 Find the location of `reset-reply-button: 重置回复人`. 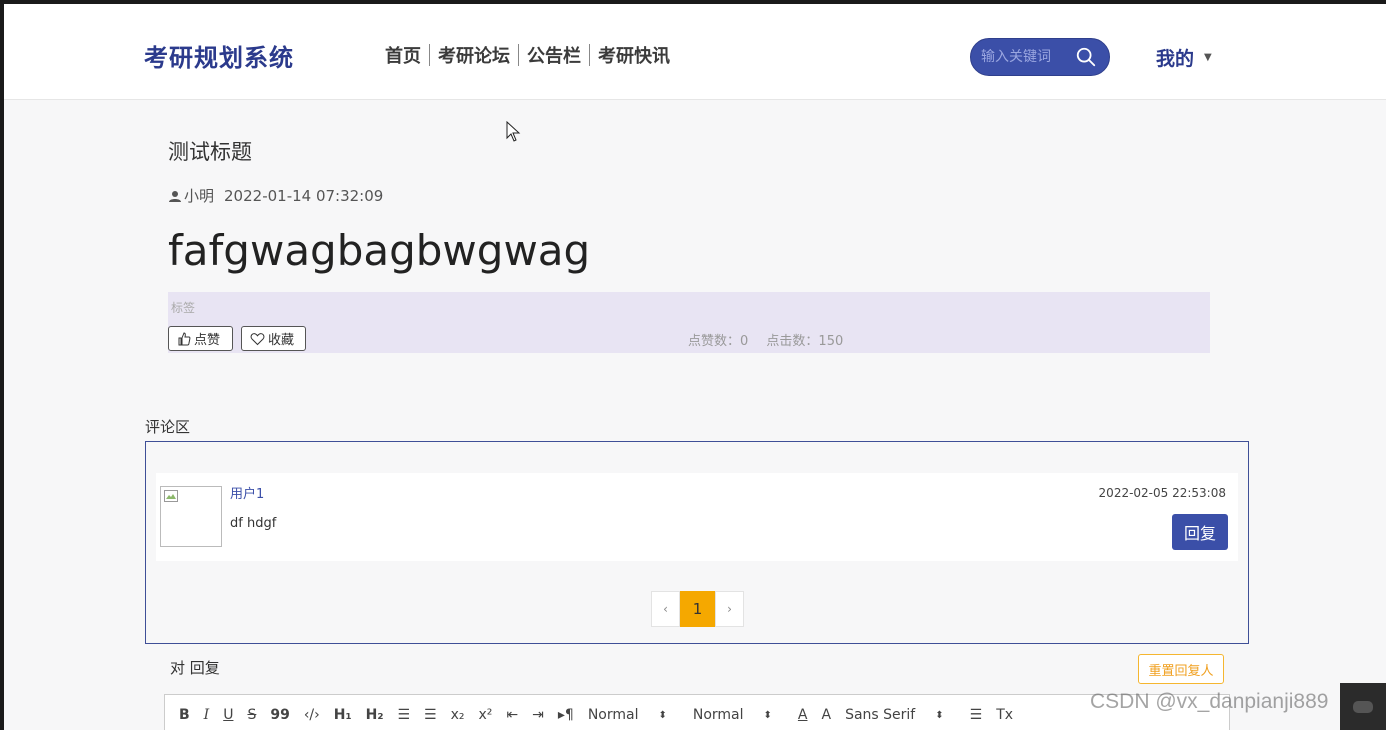

reset-reply-button: 重置回复人 is located at coordinates (1181, 669).